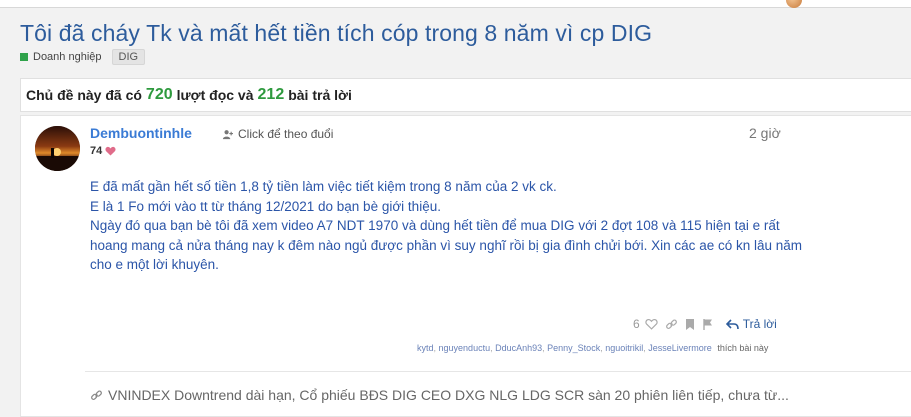  What do you see at coordinates (320, 95) in the screenshot?
I see `replies-label: bài trả lời` at bounding box center [320, 95].